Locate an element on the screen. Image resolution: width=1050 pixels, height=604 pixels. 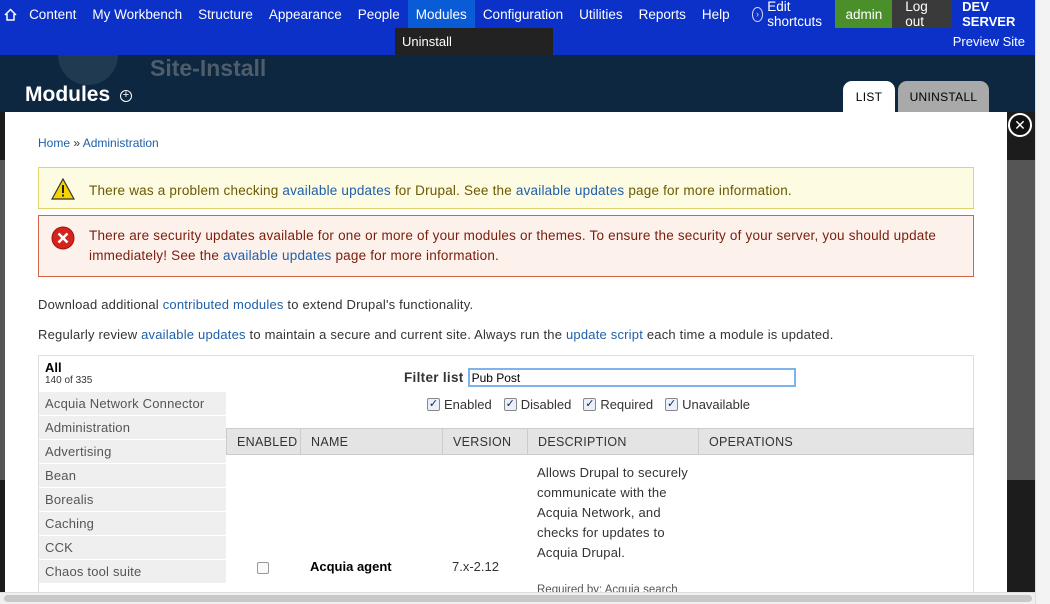
site-logo is located at coordinates (88, 70).